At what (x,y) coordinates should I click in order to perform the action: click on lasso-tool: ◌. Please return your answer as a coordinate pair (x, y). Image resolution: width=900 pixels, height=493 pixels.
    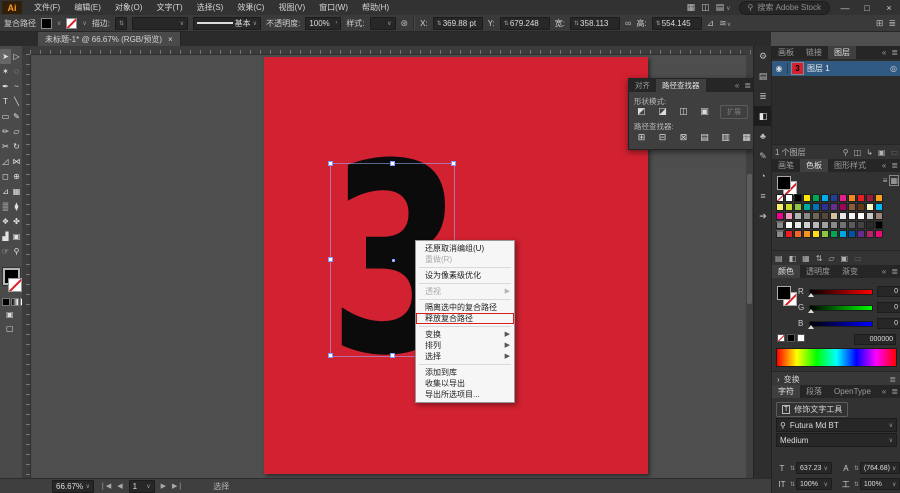
    Looking at the image, I should click on (16, 71).